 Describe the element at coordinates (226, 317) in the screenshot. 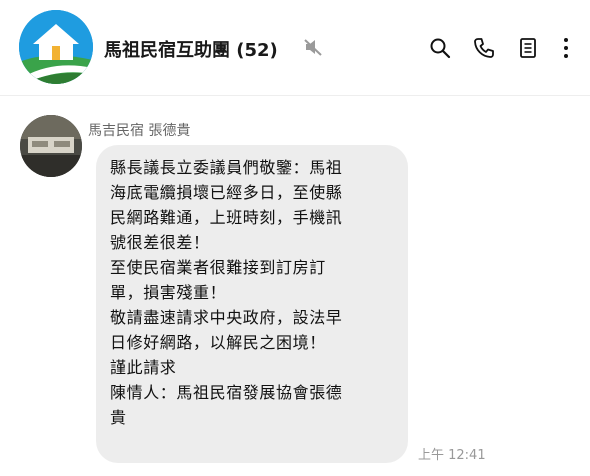

I see `message-line: 敬請盡速請求中央政府，設法早` at that location.